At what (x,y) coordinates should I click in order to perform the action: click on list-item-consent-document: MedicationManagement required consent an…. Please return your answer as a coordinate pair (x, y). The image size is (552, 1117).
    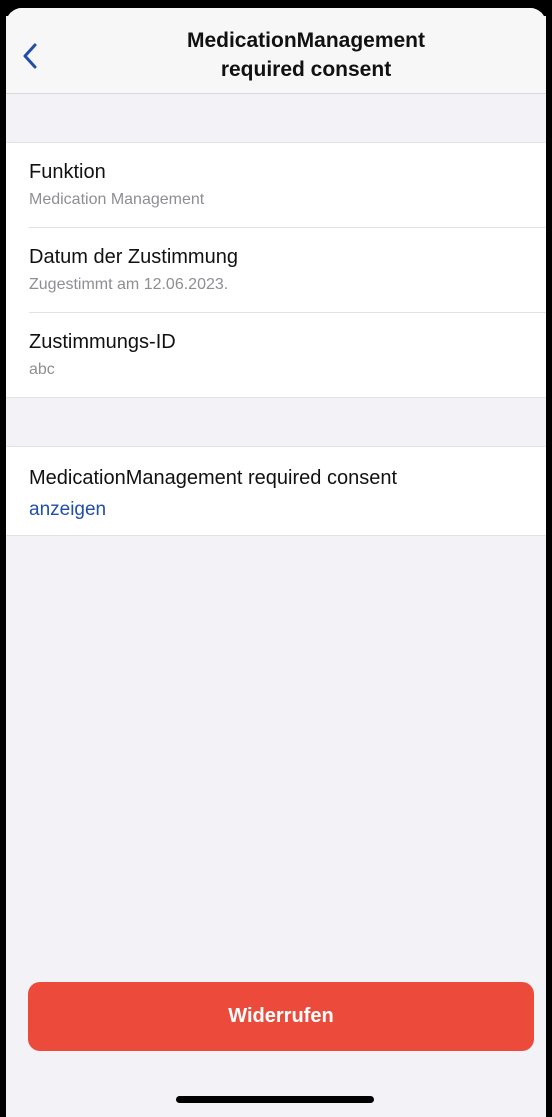
    Looking at the image, I should click on (276, 489).